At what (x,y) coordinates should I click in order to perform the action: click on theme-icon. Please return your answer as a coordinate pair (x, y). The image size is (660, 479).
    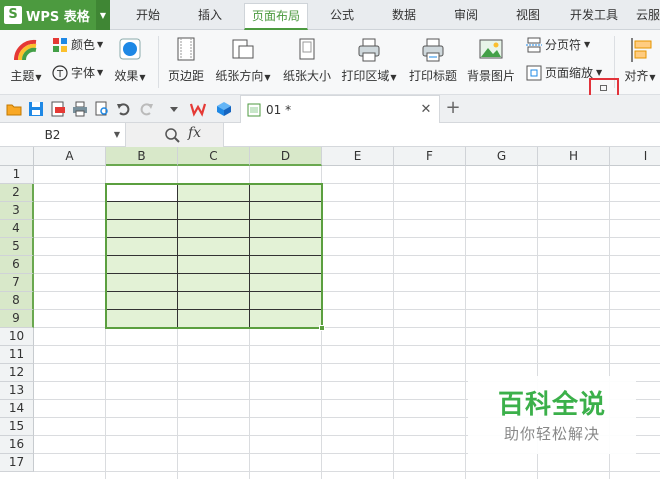
    Looking at the image, I should click on (25, 50).